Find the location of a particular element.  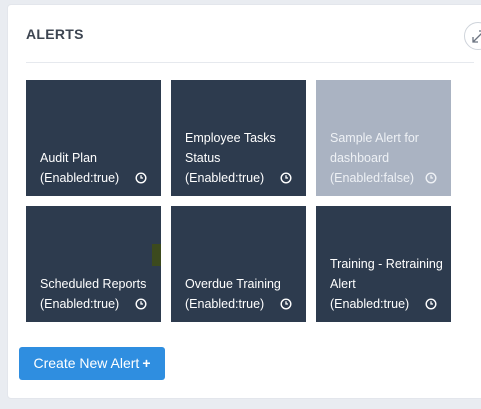

alert-name: Employee Tasks Status is located at coordinates (230, 148).